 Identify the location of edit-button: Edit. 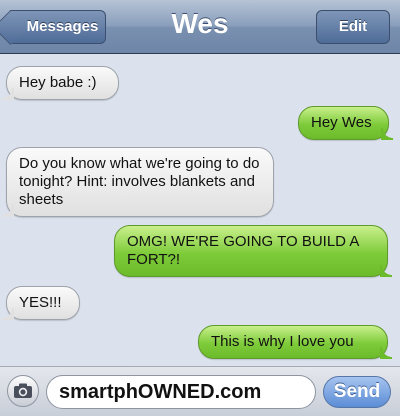
(353, 27).